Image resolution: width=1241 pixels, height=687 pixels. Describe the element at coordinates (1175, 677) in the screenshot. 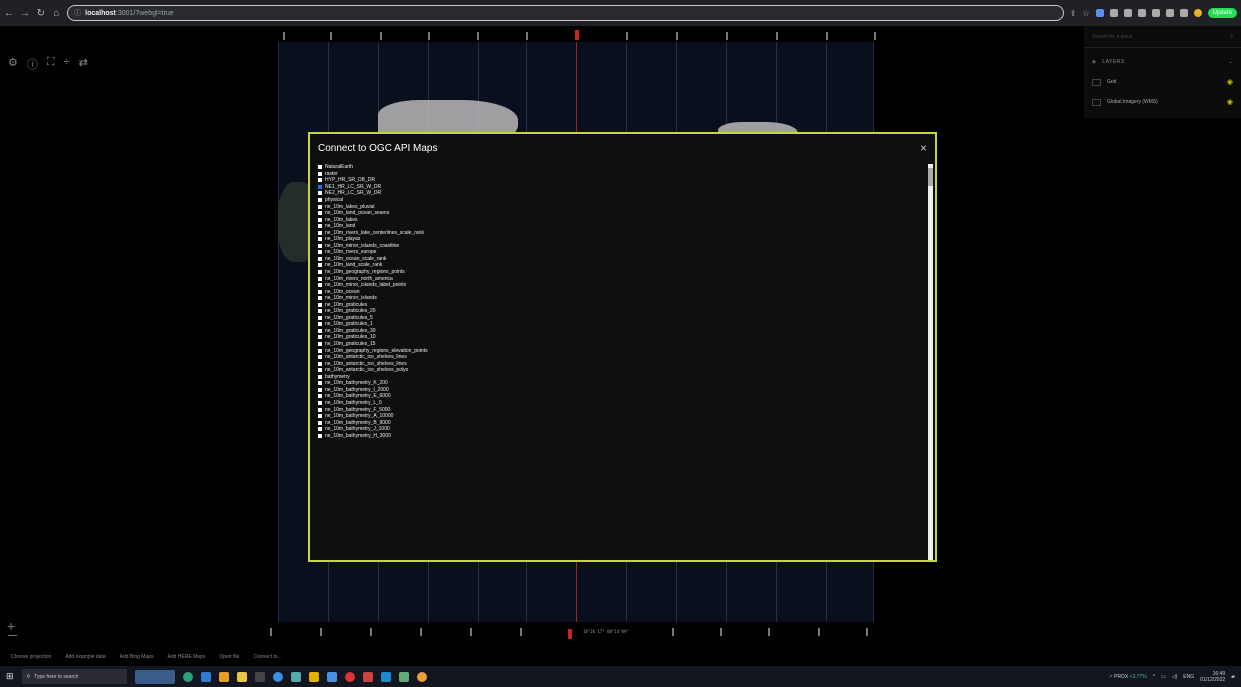

I see `volume-icon: ◁)` at that location.